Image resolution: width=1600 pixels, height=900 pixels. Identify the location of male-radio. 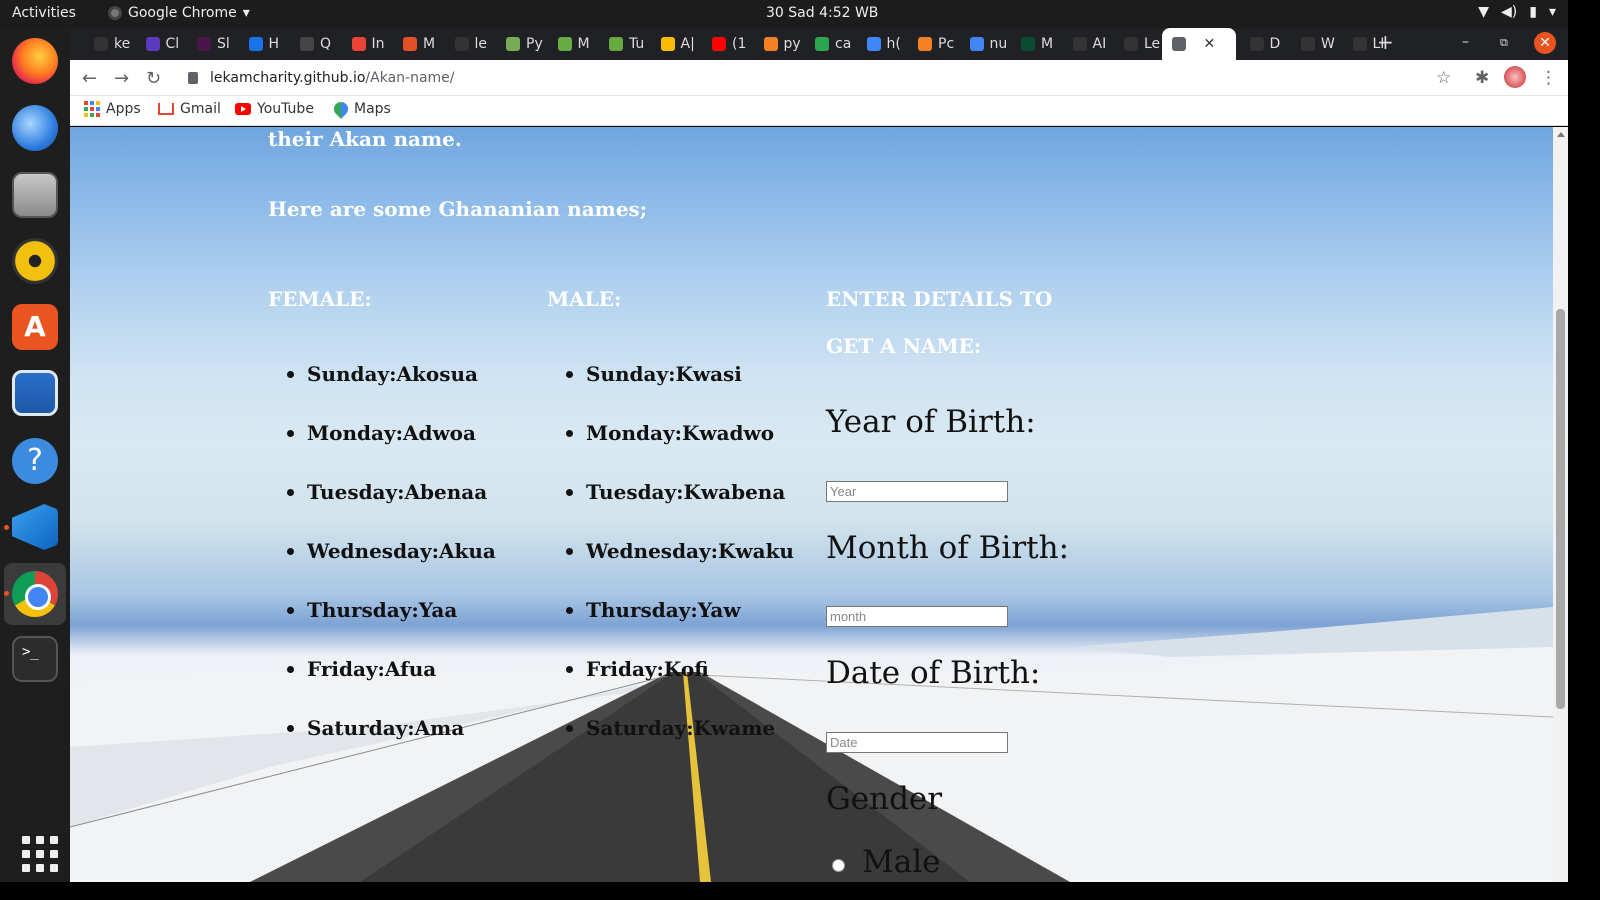
(838, 865).